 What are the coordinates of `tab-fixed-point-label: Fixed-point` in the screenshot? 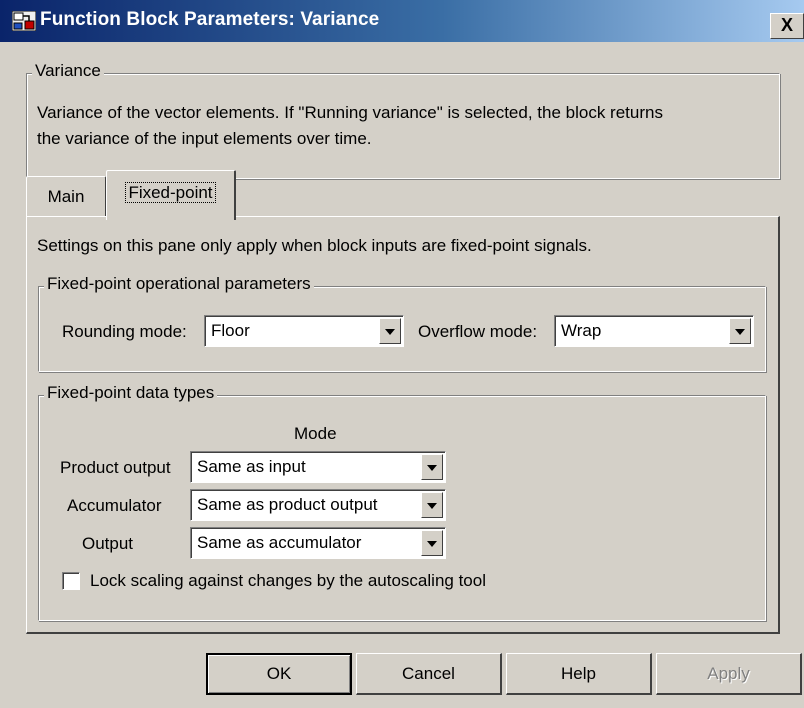 It's located at (170, 192).